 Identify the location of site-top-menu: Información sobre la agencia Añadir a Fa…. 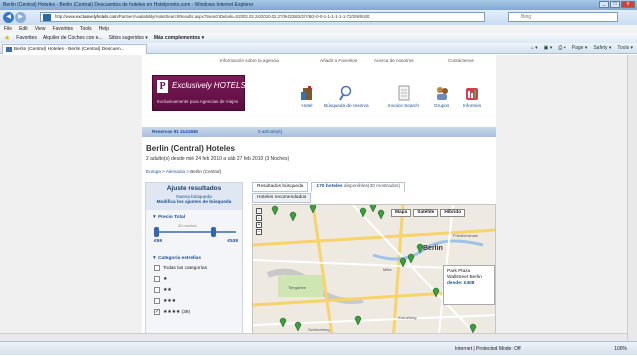
(319, 62).